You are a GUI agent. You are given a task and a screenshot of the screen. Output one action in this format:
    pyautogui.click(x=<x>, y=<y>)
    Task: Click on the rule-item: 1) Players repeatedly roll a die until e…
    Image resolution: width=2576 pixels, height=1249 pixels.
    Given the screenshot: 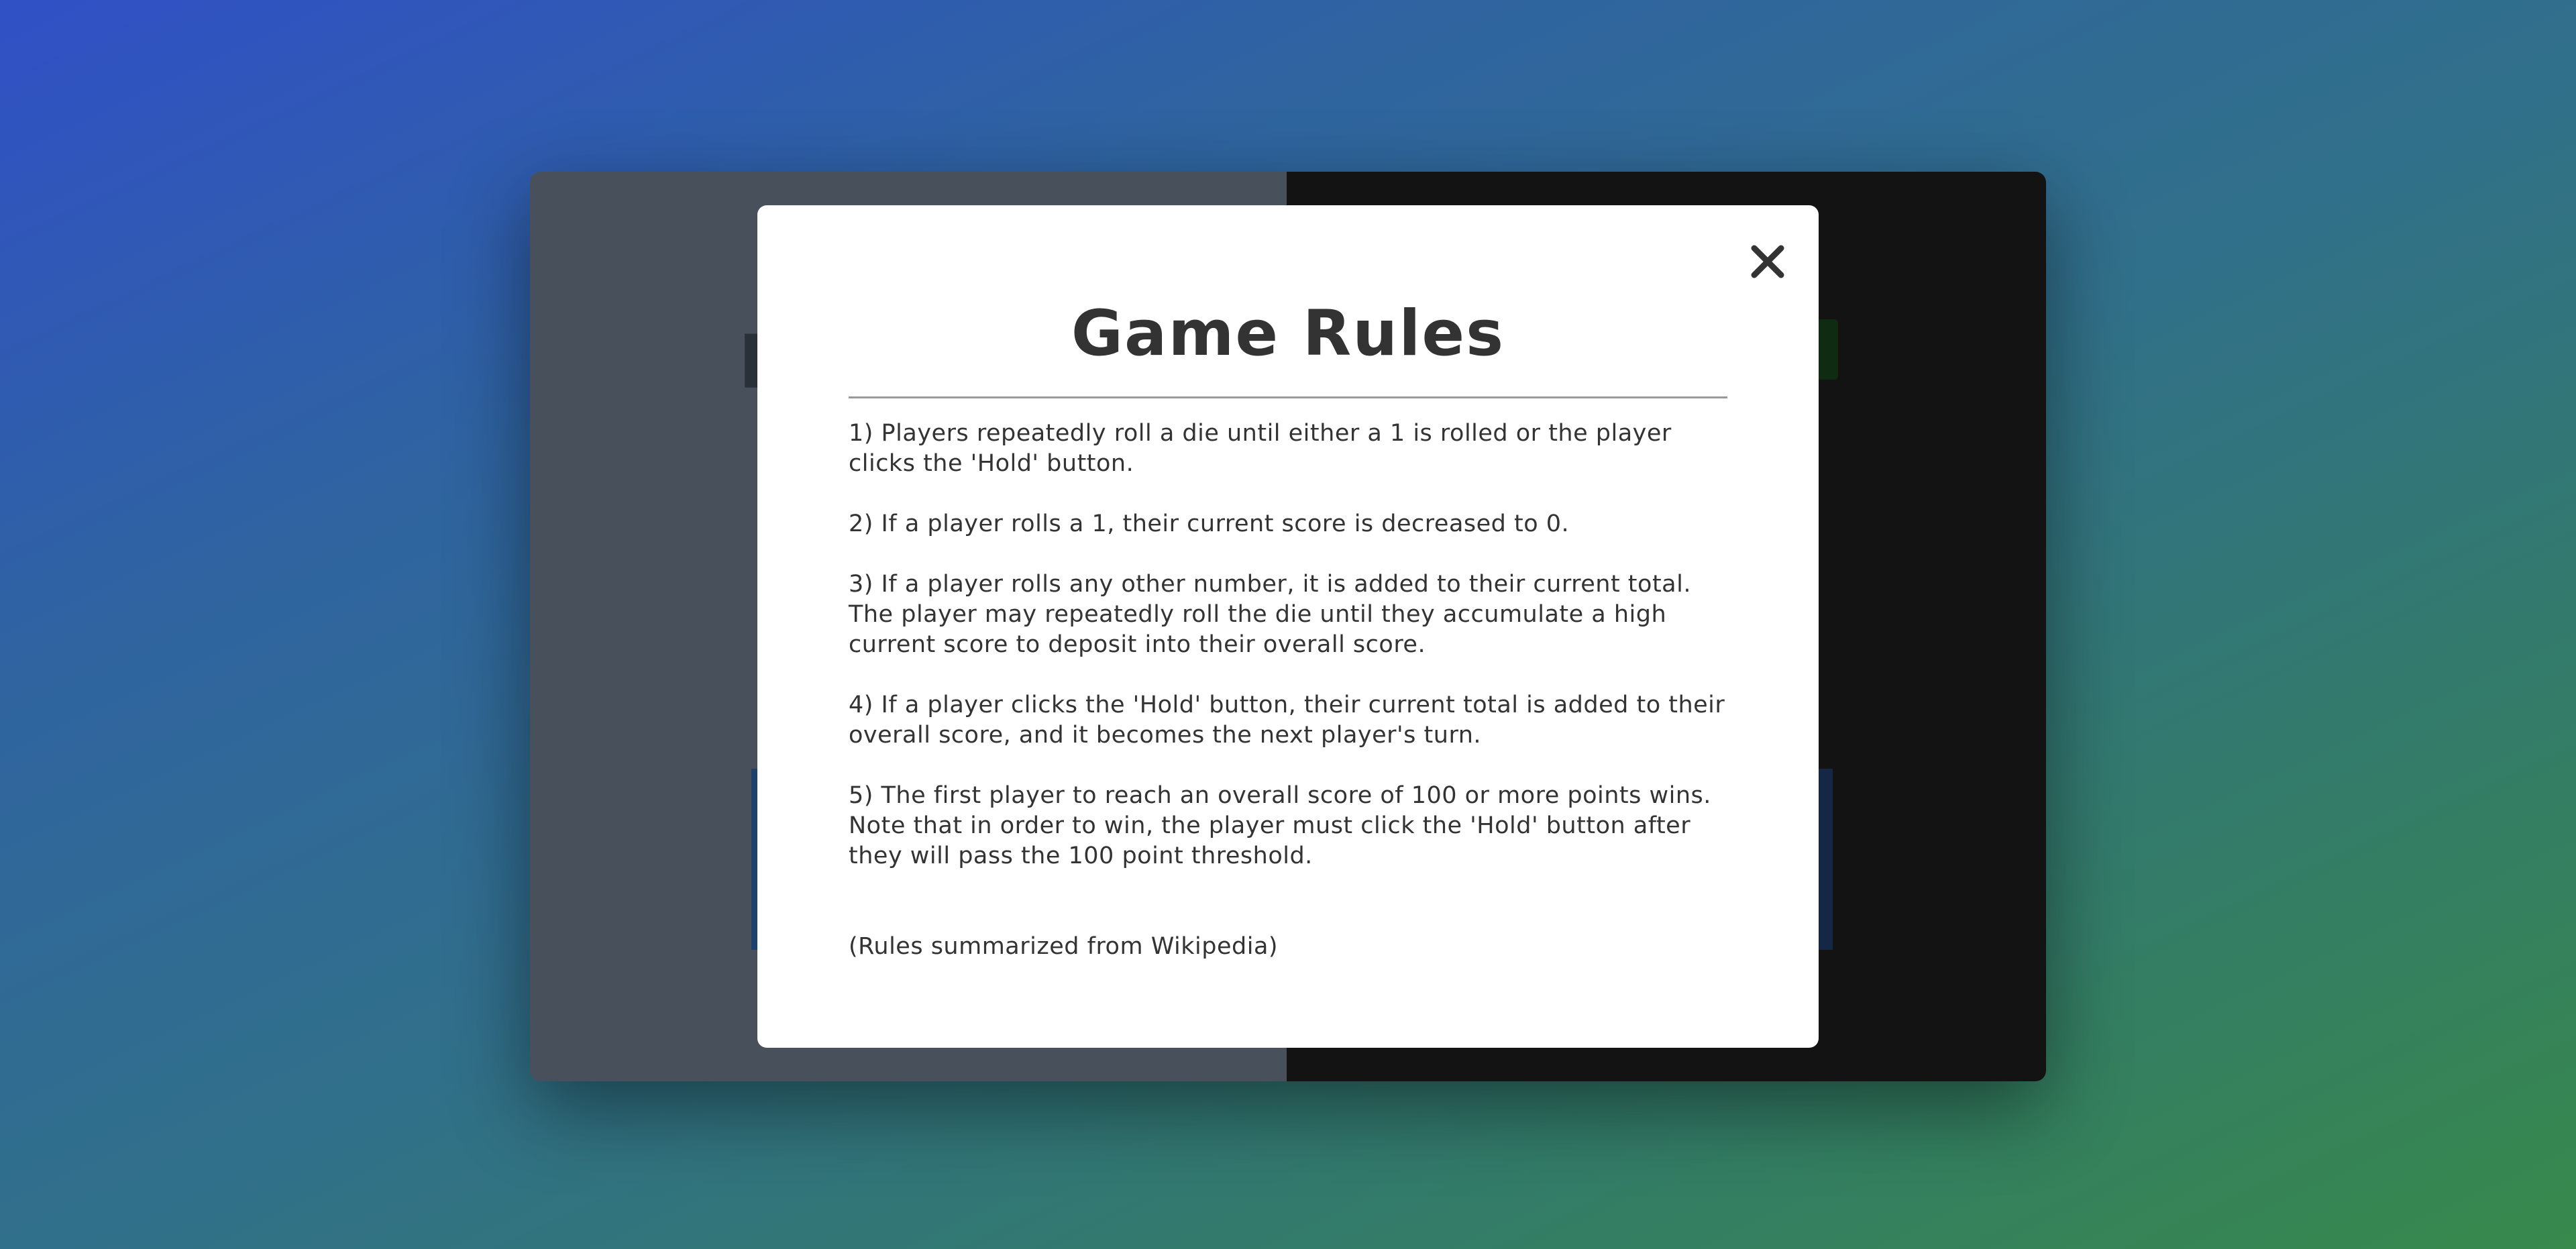 What is the action you would take?
    pyautogui.click(x=1260, y=449)
    